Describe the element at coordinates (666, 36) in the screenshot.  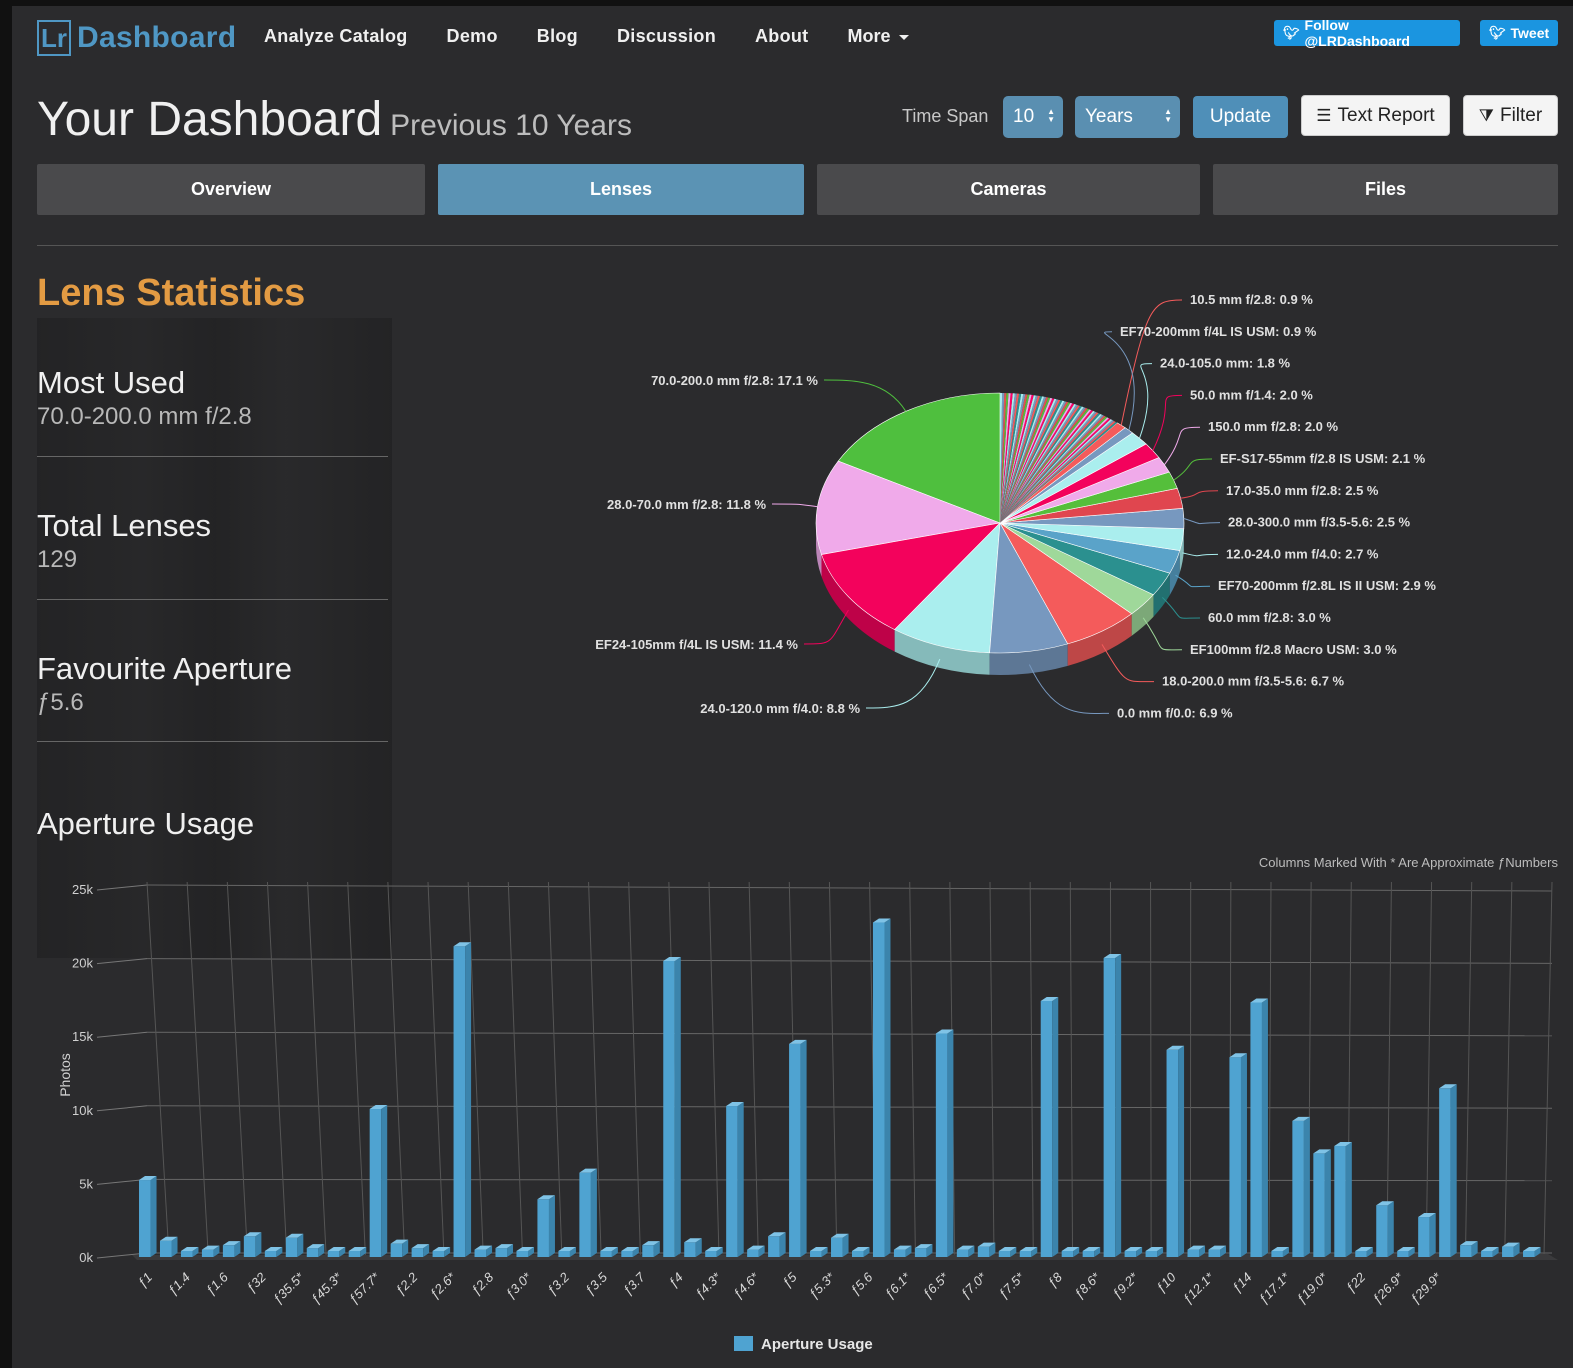
I see `nav-discussion: Discussion` at that location.